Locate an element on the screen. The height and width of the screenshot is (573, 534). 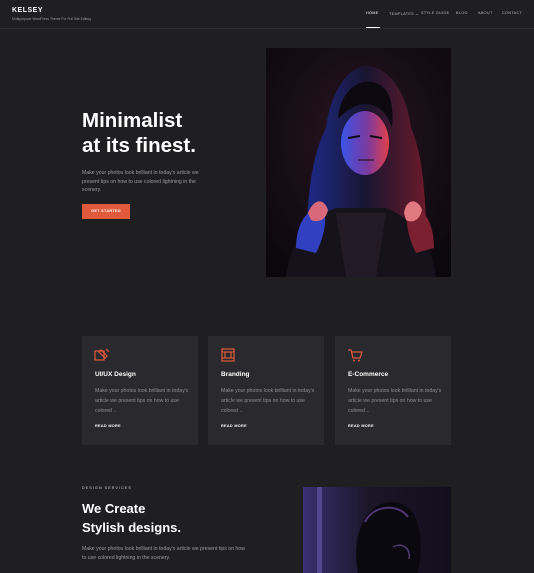
portrait-illustration is located at coordinates (358, 162).